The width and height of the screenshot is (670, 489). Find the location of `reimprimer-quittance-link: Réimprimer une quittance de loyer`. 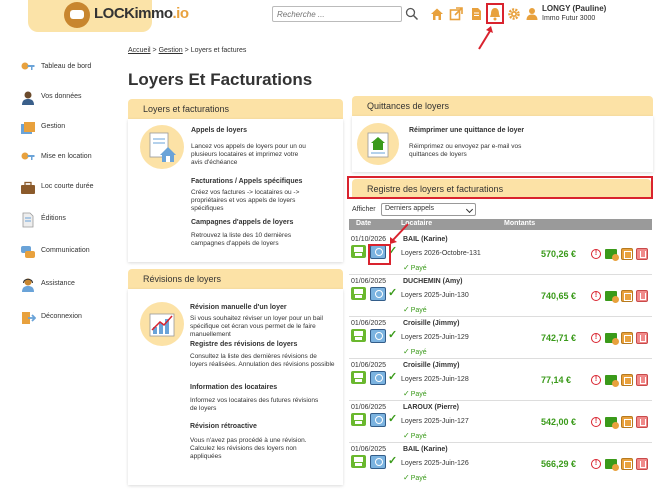

reimprimer-quittance-link: Réimprimer une quittance de loyer is located at coordinates (466, 130).